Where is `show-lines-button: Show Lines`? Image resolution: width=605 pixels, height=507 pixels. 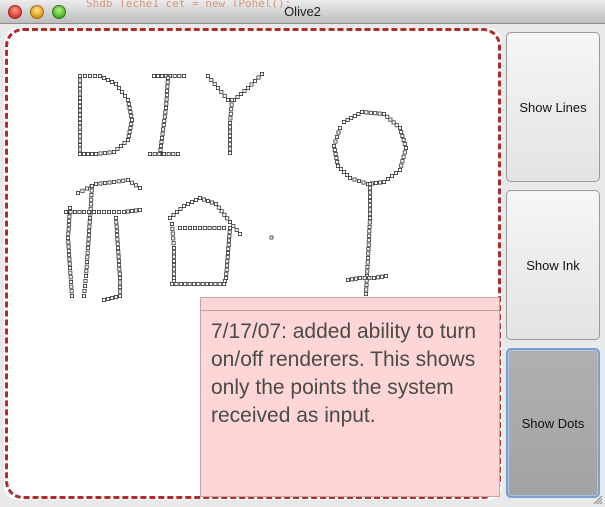 show-lines-button: Show Lines is located at coordinates (553, 107).